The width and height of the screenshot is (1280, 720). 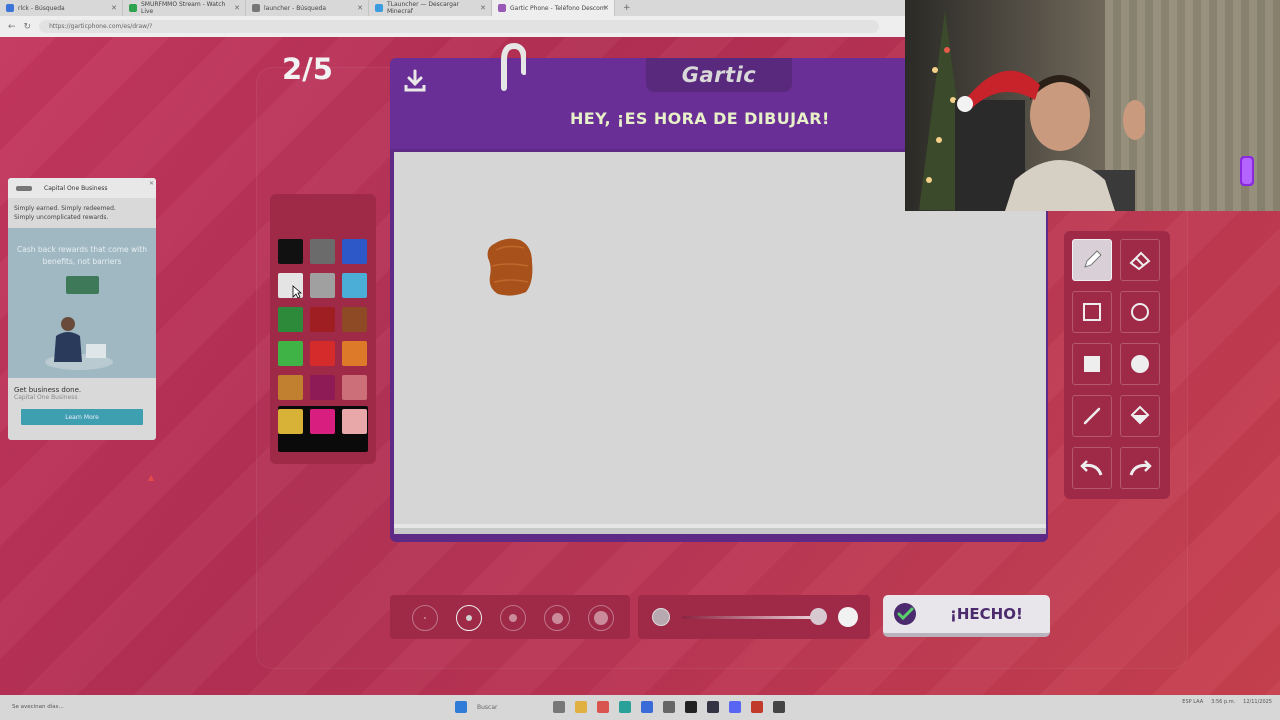 I want to click on browser-tab: TLauncher — Descargar Minecraf ✕, so click(x=430, y=8).